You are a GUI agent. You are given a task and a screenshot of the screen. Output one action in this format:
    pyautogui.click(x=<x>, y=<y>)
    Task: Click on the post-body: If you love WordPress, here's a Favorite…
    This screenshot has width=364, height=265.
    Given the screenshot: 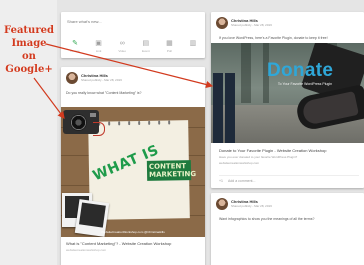 What is the action you would take?
    pyautogui.click(x=273, y=38)
    